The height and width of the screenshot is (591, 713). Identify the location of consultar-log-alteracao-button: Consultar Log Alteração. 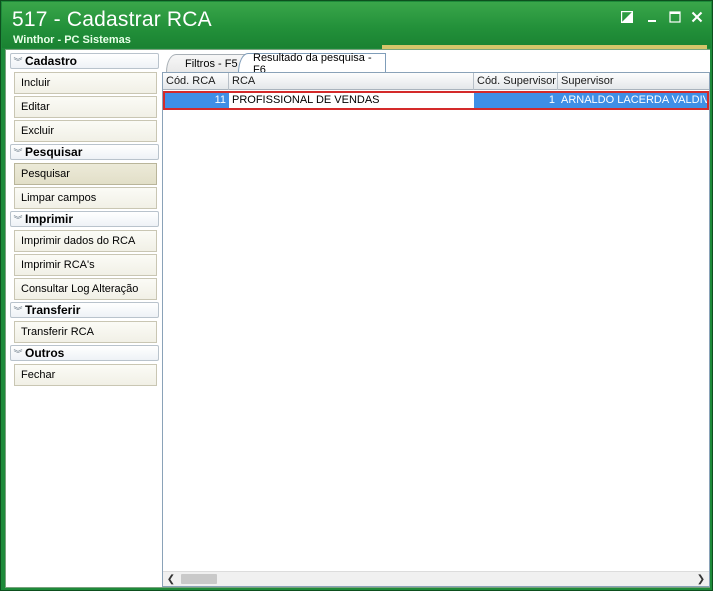
(85, 289).